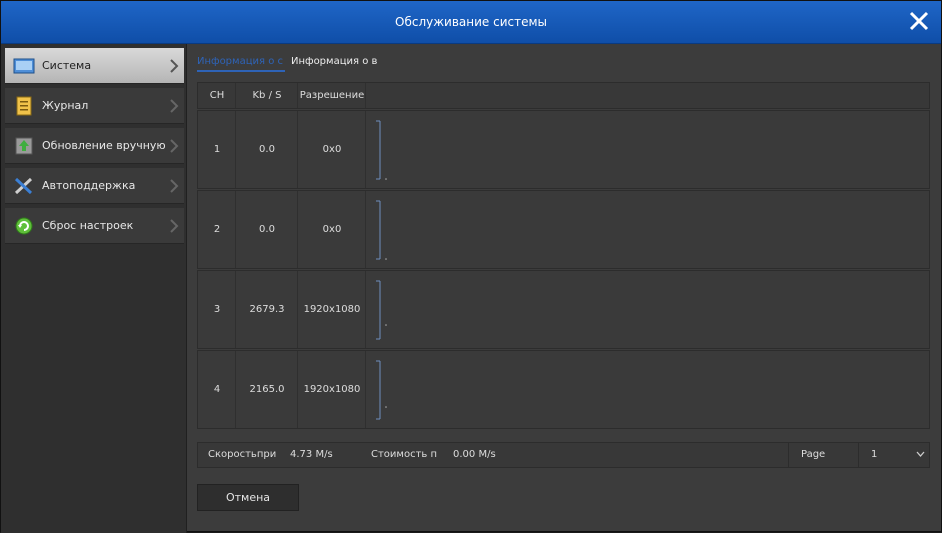 The width and height of the screenshot is (942, 533). I want to click on page-select: 1, so click(894, 455).